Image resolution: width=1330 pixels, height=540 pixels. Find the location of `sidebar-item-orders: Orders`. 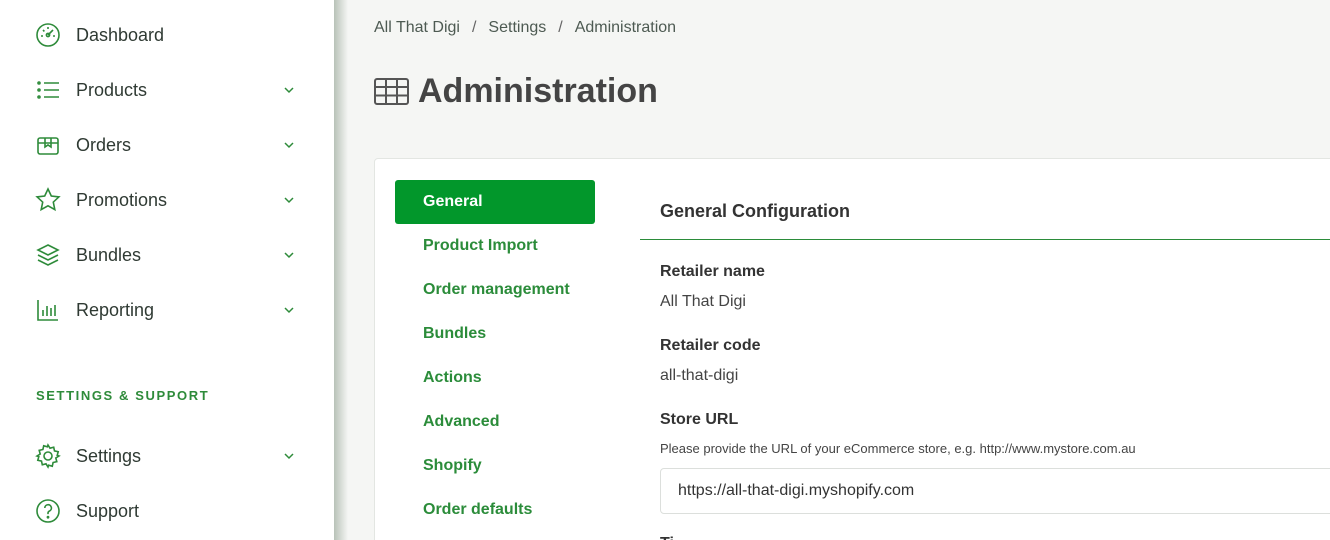

sidebar-item-orders: Orders is located at coordinates (169, 145).